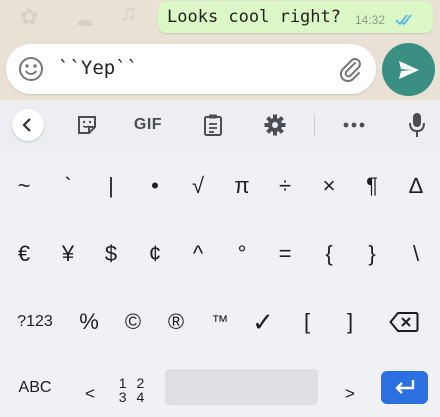 Image resolution: width=440 pixels, height=417 pixels. Describe the element at coordinates (416, 186) in the screenshot. I see `key-delta: ∆` at that location.